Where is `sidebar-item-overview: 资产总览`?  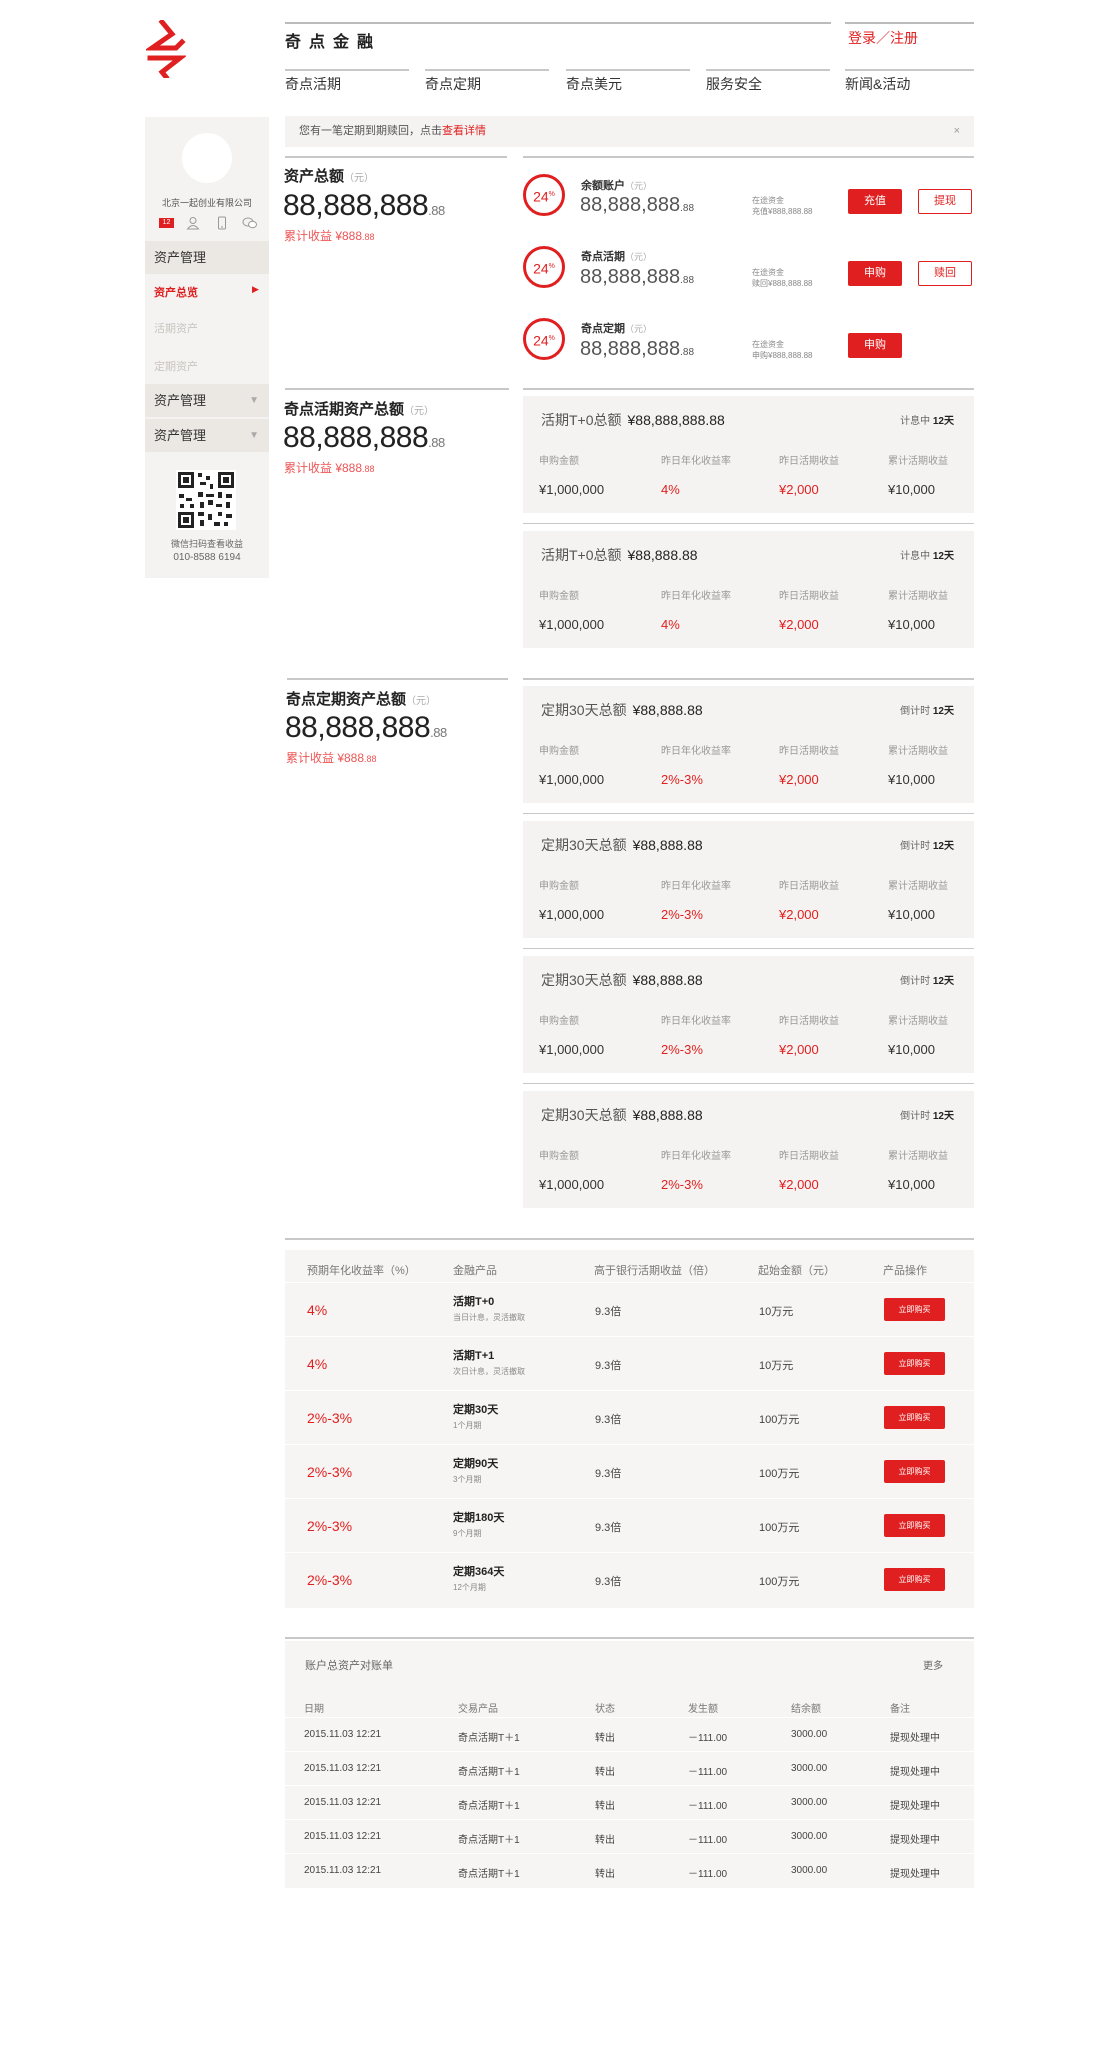 sidebar-item-overview: 资产总览 is located at coordinates (176, 292).